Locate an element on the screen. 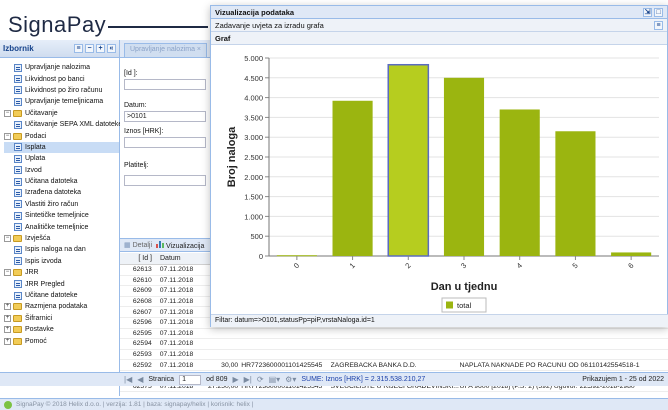 The height and width of the screenshot is (410, 668). prev-page-icon: ◀ is located at coordinates (140, 379).